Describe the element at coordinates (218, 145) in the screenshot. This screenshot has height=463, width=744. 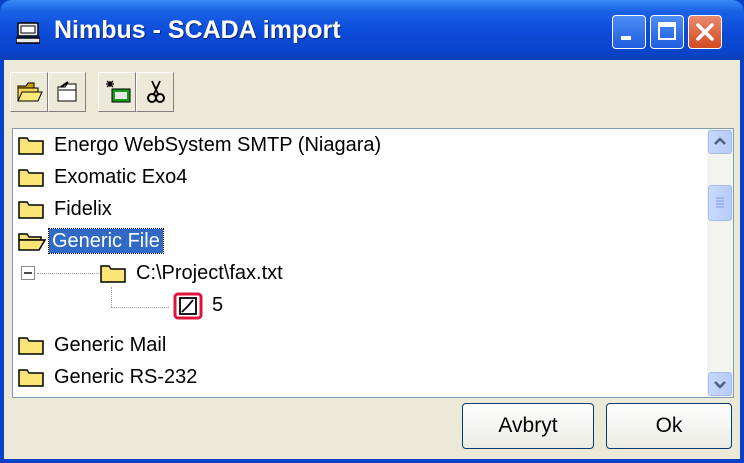
I see `tree-item-label: Energo WebSystem SMTP (Niagara)` at that location.